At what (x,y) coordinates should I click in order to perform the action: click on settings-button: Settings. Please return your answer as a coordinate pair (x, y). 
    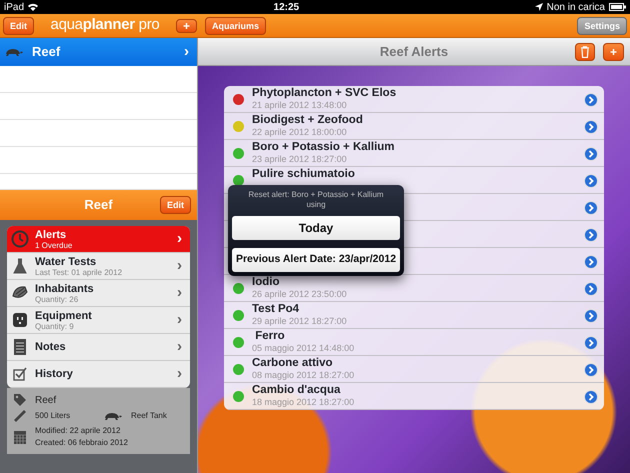
    Looking at the image, I should click on (602, 25).